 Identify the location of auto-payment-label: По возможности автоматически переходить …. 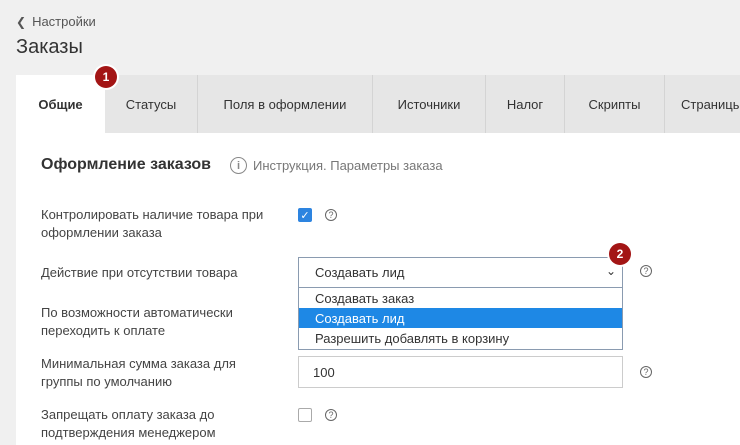
(137, 322).